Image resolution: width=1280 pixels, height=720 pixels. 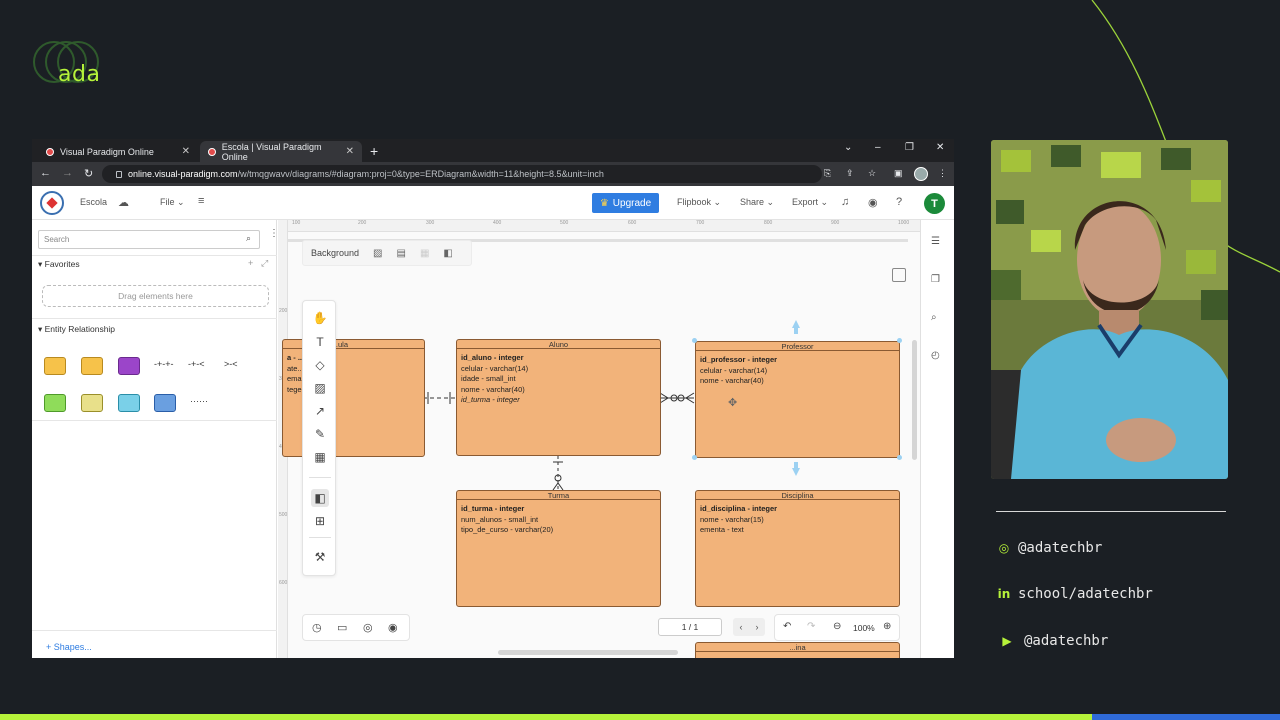 What do you see at coordinates (281, 151) in the screenshot?
I see `tab-escola: Escola | Visual Paradigm Online ✕` at bounding box center [281, 151].